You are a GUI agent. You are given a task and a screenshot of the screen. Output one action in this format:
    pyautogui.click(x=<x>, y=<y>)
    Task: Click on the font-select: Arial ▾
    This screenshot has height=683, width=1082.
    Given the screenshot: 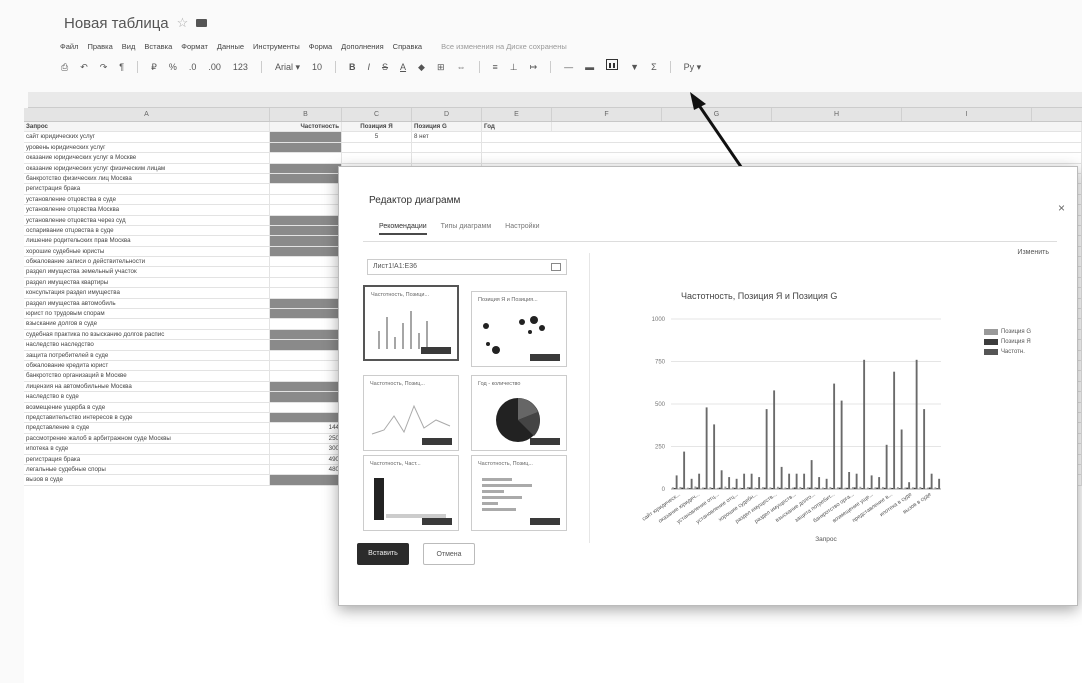 What is the action you would take?
    pyautogui.click(x=287, y=67)
    